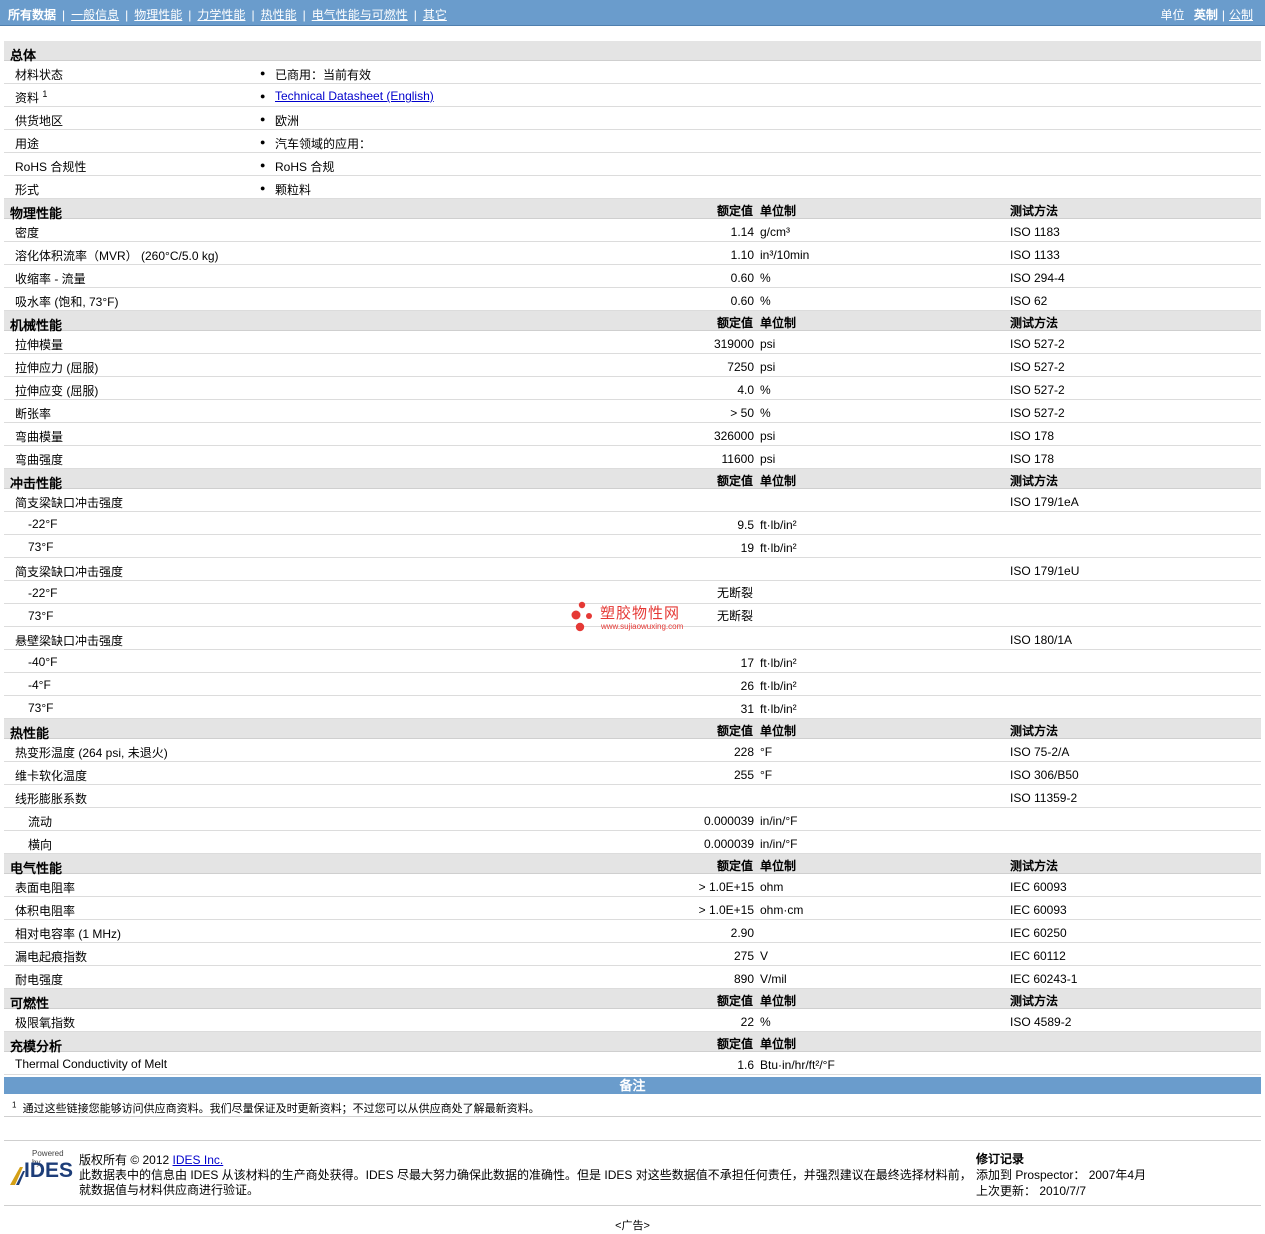 This screenshot has width=1265, height=1234. I want to click on ides-inc-link: IDES Inc., so click(198, 1160).